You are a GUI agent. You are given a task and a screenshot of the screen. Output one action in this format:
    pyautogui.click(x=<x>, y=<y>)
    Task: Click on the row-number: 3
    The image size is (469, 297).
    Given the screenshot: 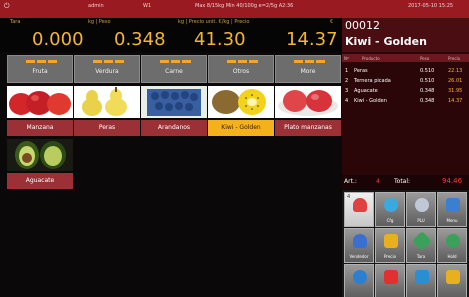 What is the action you would take?
    pyautogui.click(x=347, y=91)
    